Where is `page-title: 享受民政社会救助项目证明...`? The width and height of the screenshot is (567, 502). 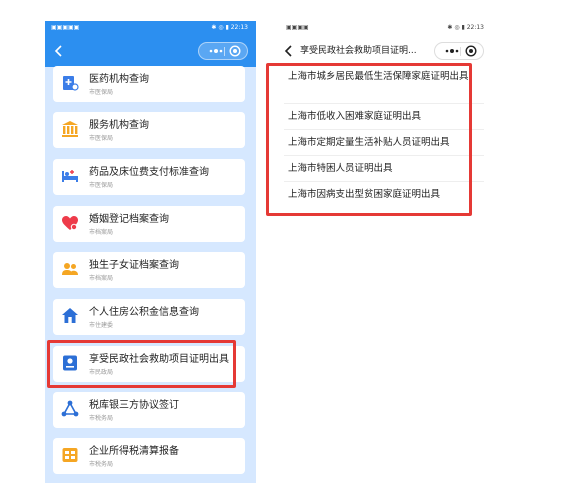 page-title: 享受民政社会救助项目证明... is located at coordinates (358, 51).